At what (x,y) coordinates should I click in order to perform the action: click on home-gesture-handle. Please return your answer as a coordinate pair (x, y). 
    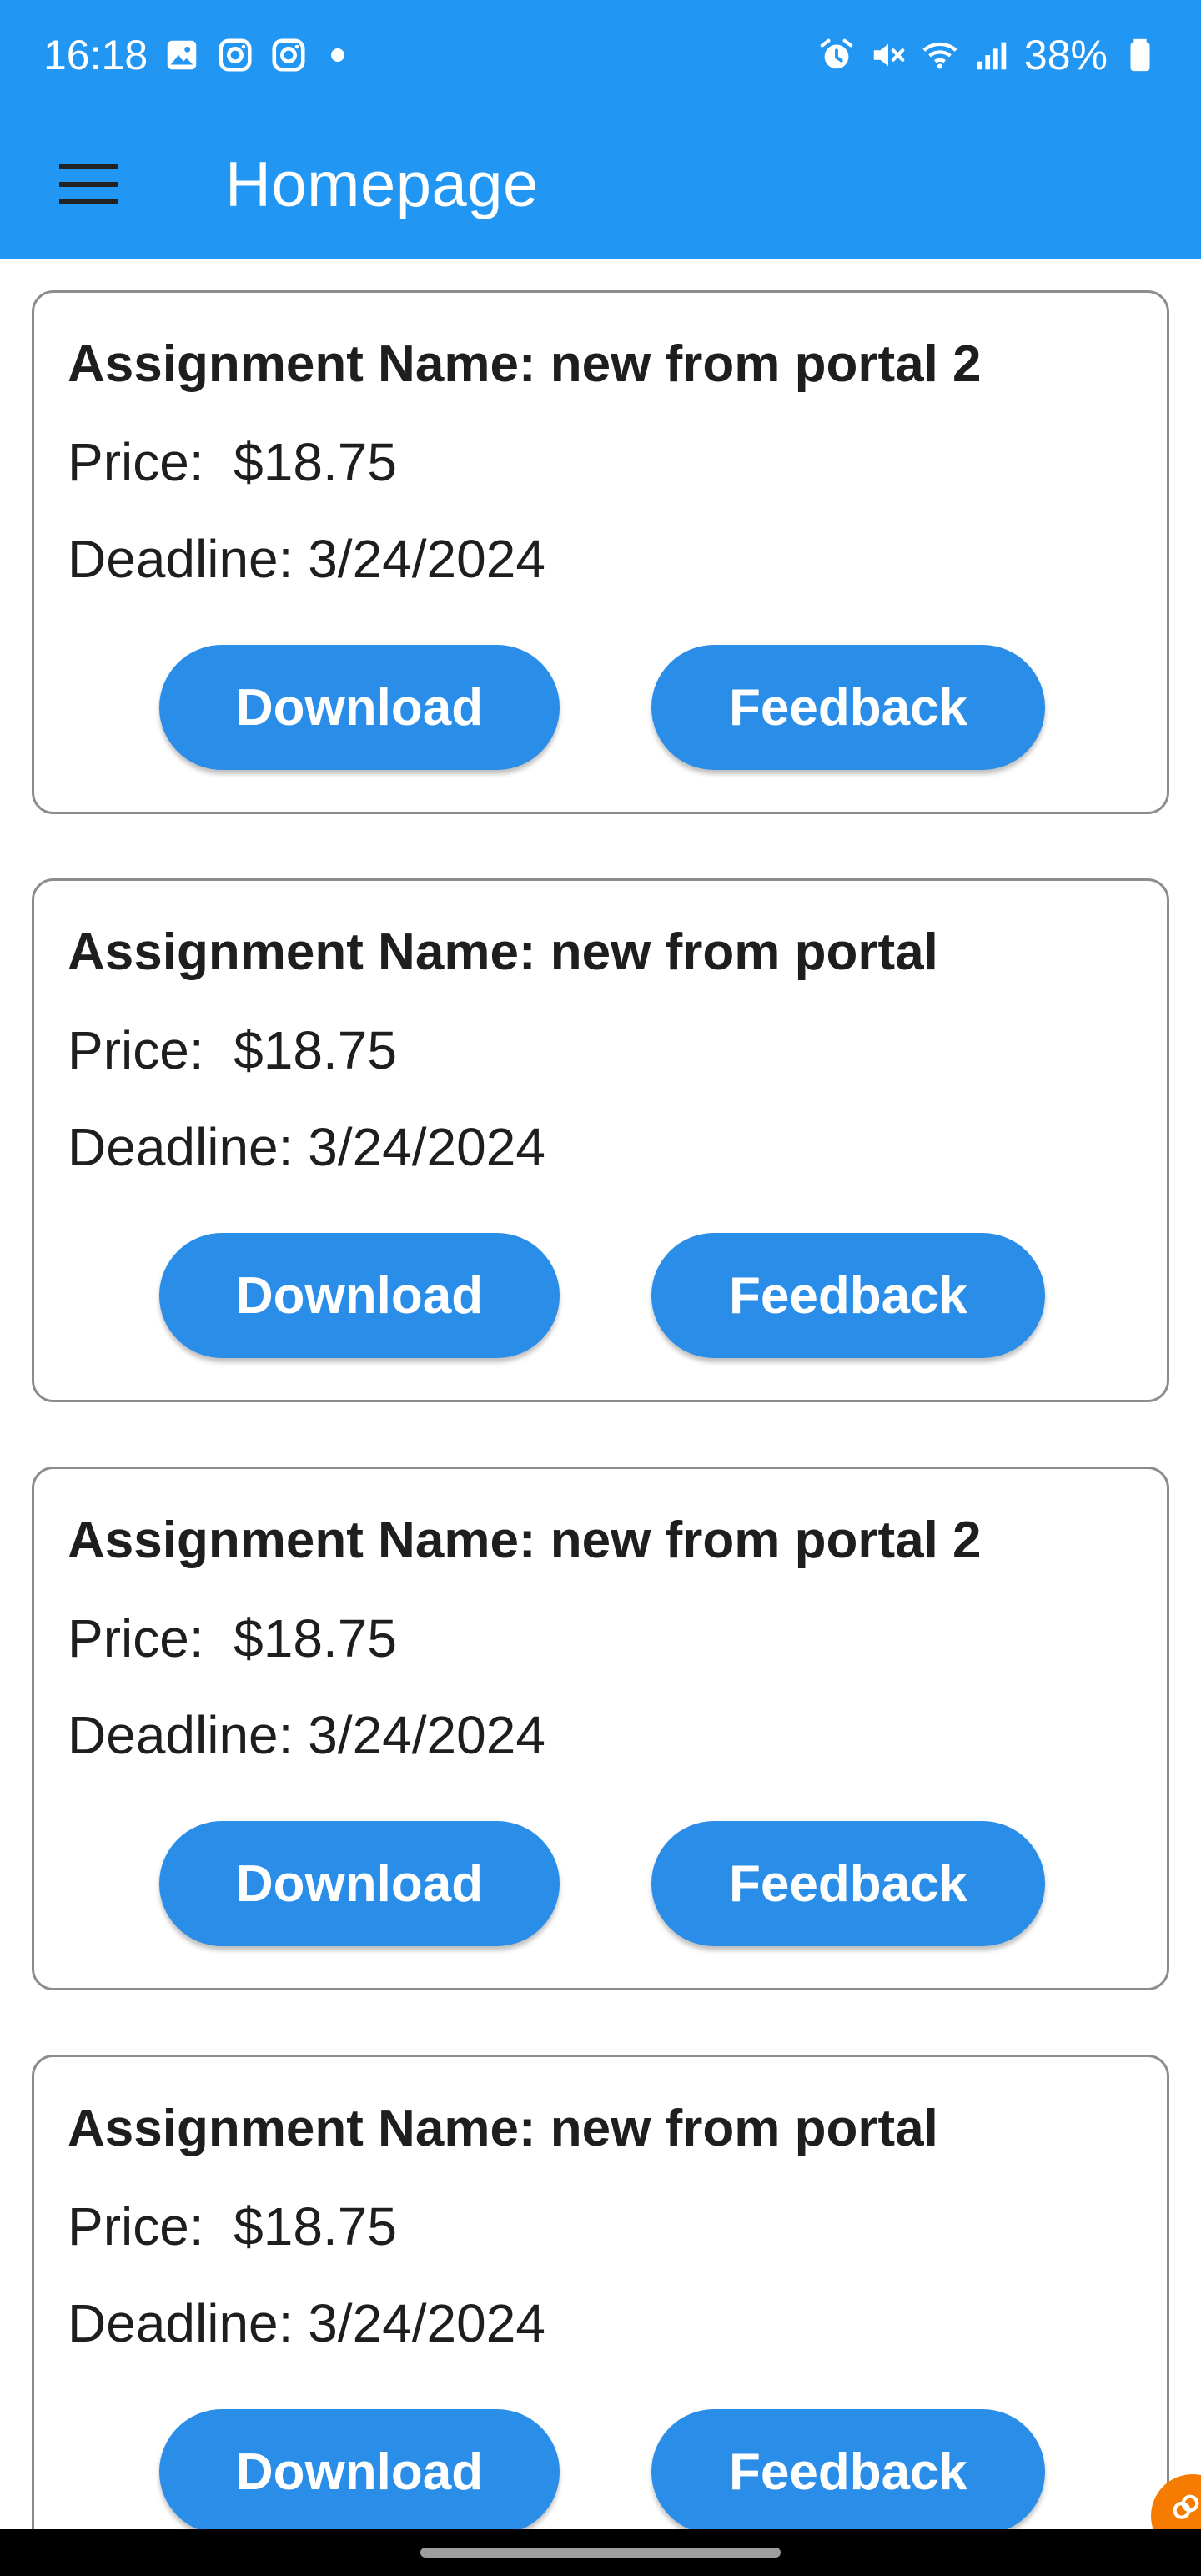
    Looking at the image, I should click on (601, 2553).